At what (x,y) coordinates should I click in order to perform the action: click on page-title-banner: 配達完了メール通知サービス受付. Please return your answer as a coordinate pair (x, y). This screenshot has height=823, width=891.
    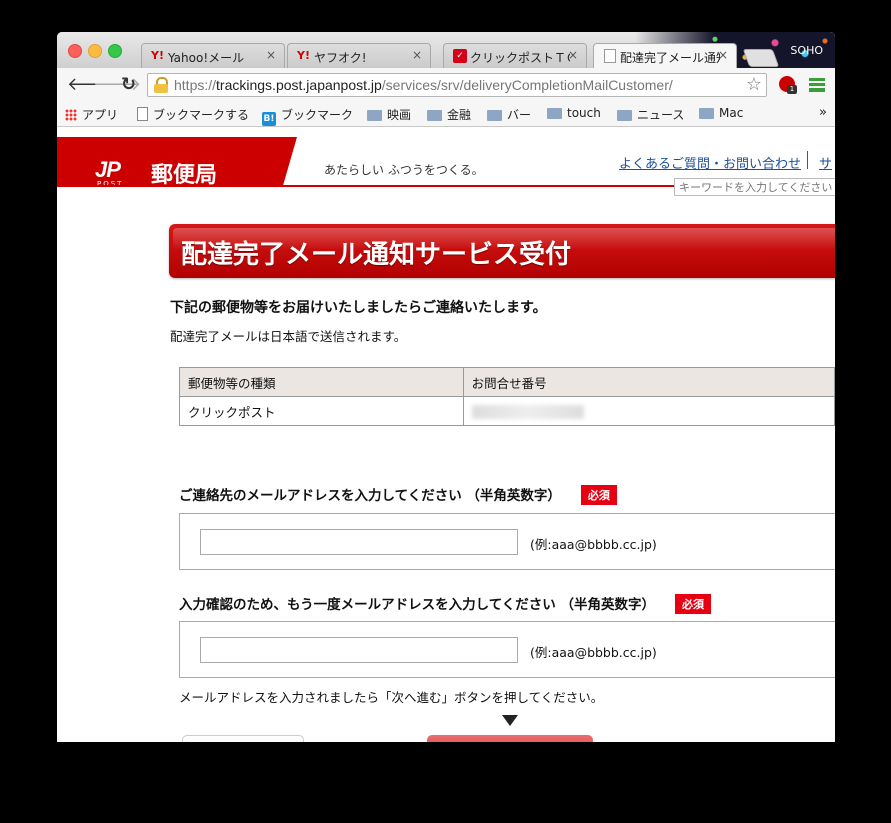
    Looking at the image, I should click on (502, 251).